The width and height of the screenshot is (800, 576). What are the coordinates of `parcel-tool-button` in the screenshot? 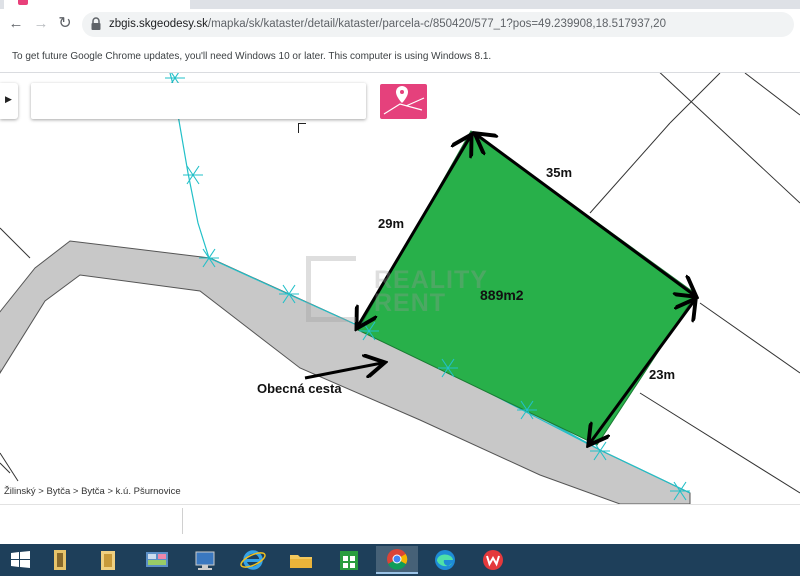 It's located at (403, 101).